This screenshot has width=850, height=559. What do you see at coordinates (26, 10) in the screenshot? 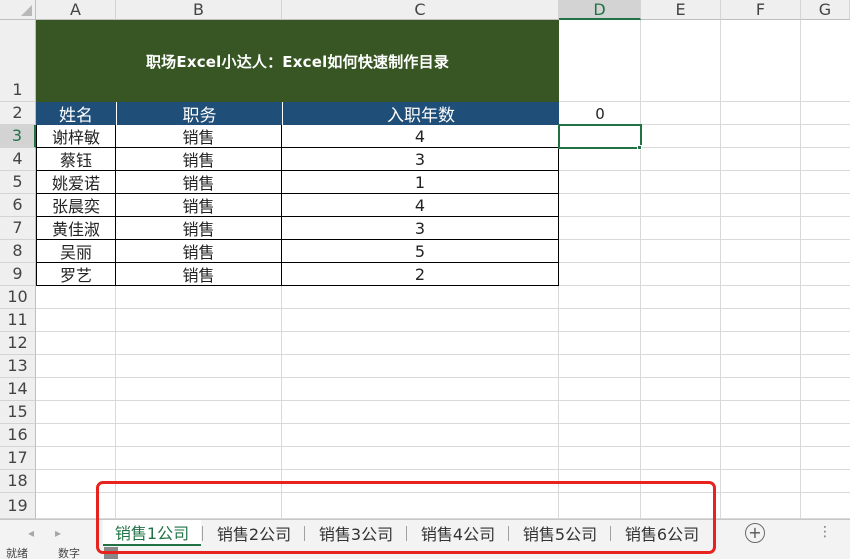
I see `select-all-triangle-icon` at bounding box center [26, 10].